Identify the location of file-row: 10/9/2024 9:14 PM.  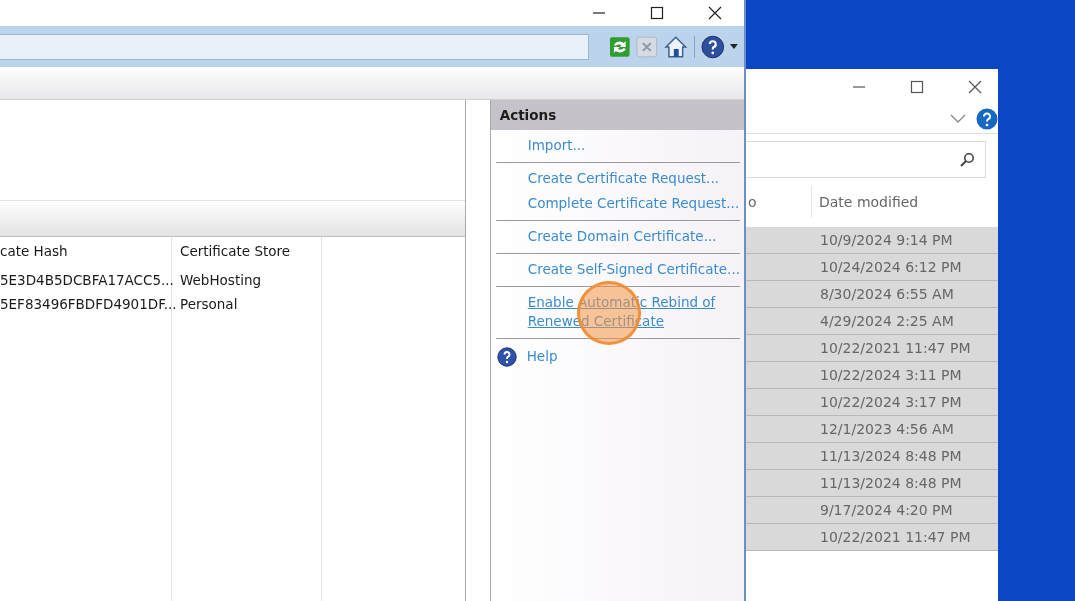
(871, 240).